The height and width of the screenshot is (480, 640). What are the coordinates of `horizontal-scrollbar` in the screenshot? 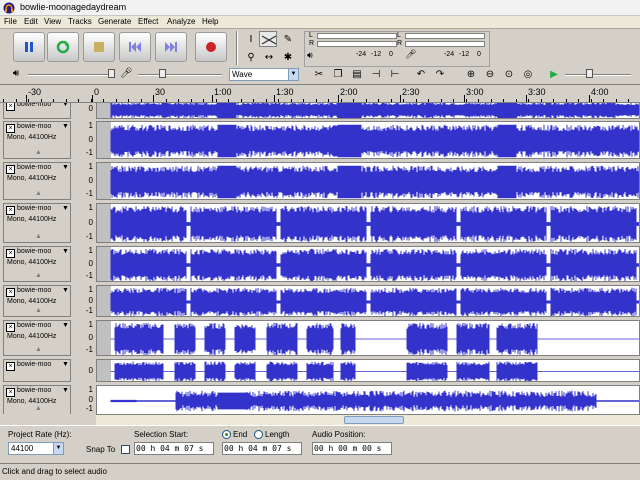 It's located at (368, 419).